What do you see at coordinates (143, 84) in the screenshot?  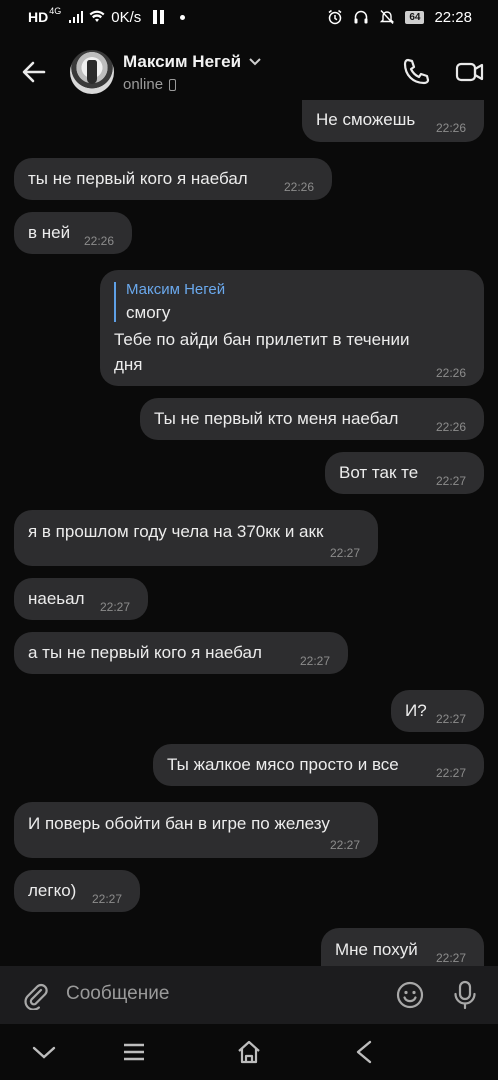 I see `online-status: online` at bounding box center [143, 84].